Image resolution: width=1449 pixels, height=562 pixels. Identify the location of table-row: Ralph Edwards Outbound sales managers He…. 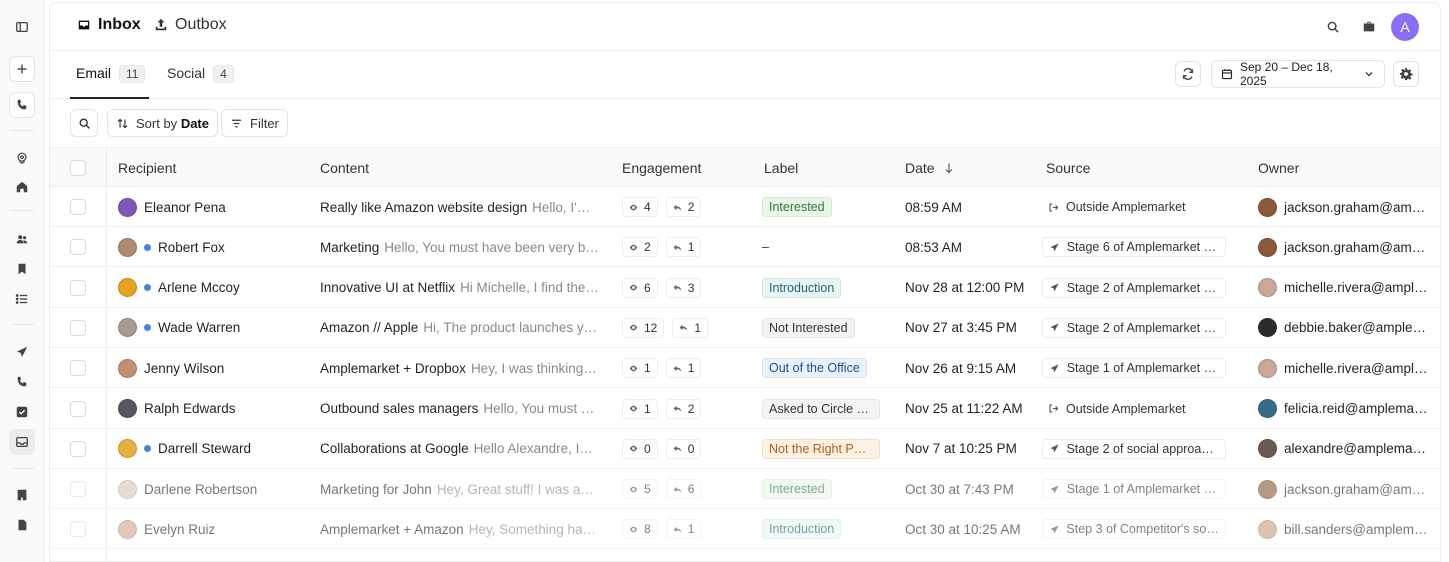
(745, 409).